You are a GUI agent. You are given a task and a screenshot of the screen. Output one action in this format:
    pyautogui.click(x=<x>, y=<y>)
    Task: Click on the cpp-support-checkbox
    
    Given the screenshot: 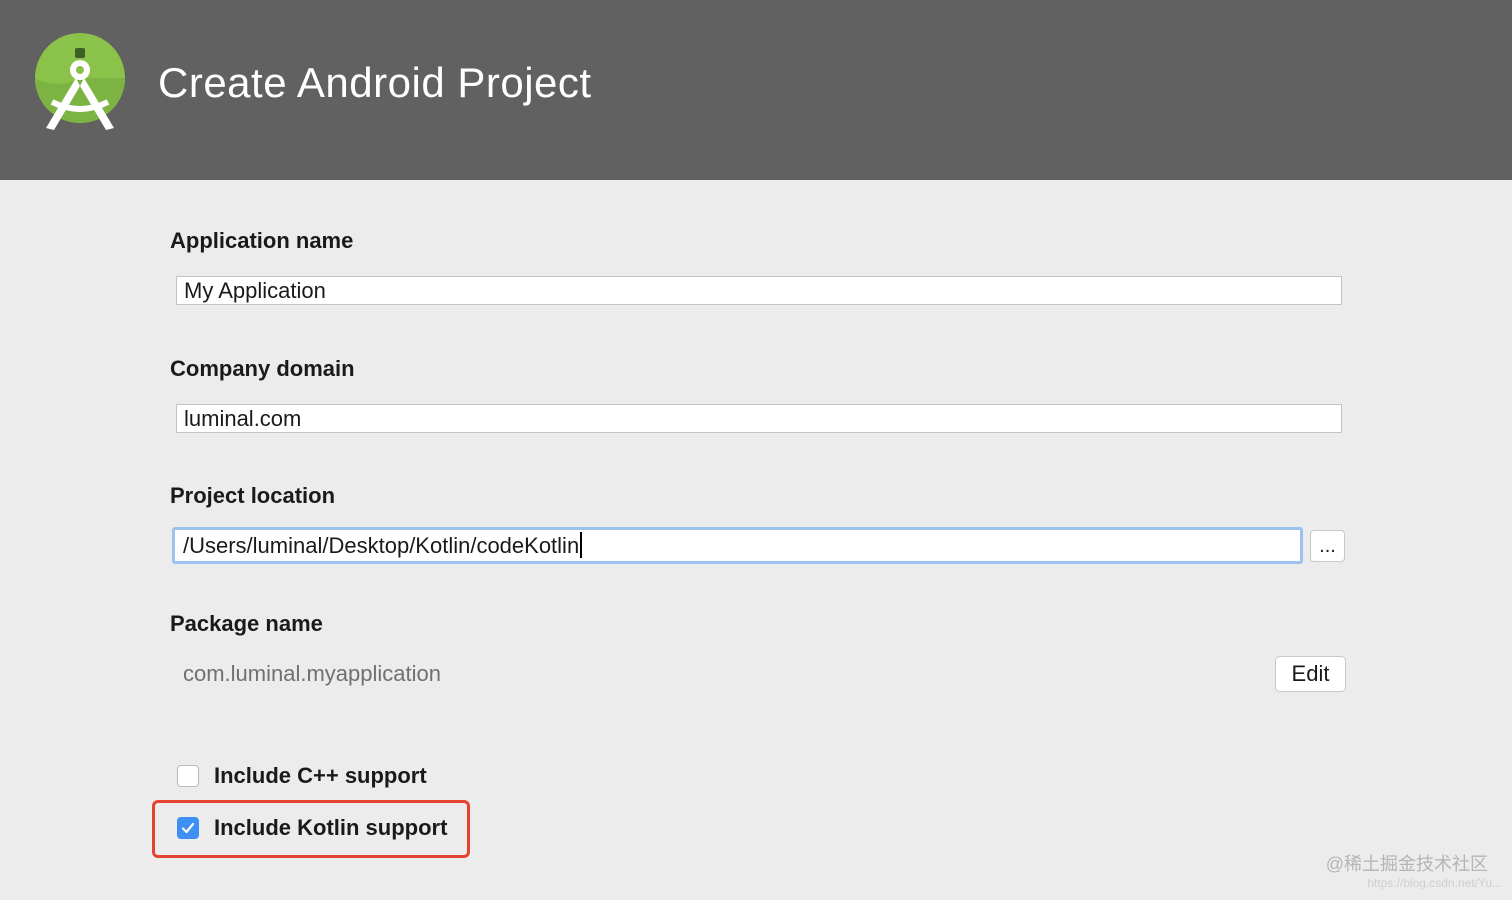 What is the action you would take?
    pyautogui.click(x=188, y=776)
    